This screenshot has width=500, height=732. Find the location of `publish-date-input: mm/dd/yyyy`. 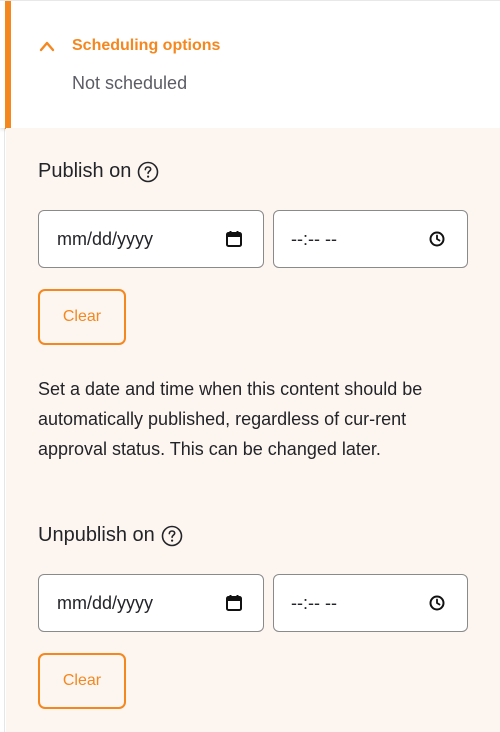

publish-date-input: mm/dd/yyyy is located at coordinates (151, 239).